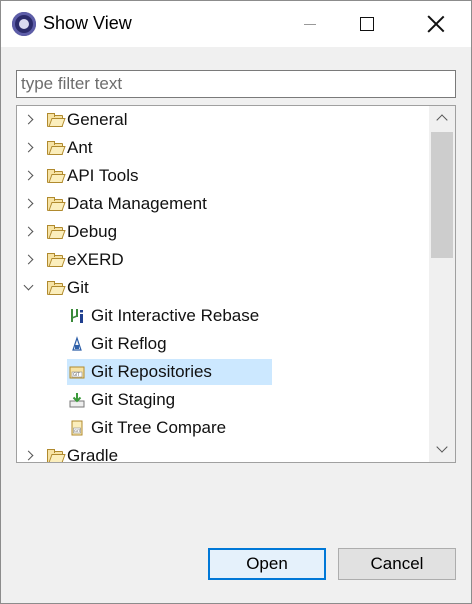  Describe the element at coordinates (151, 371) in the screenshot. I see `tree-item-label: Git Repositories` at that location.